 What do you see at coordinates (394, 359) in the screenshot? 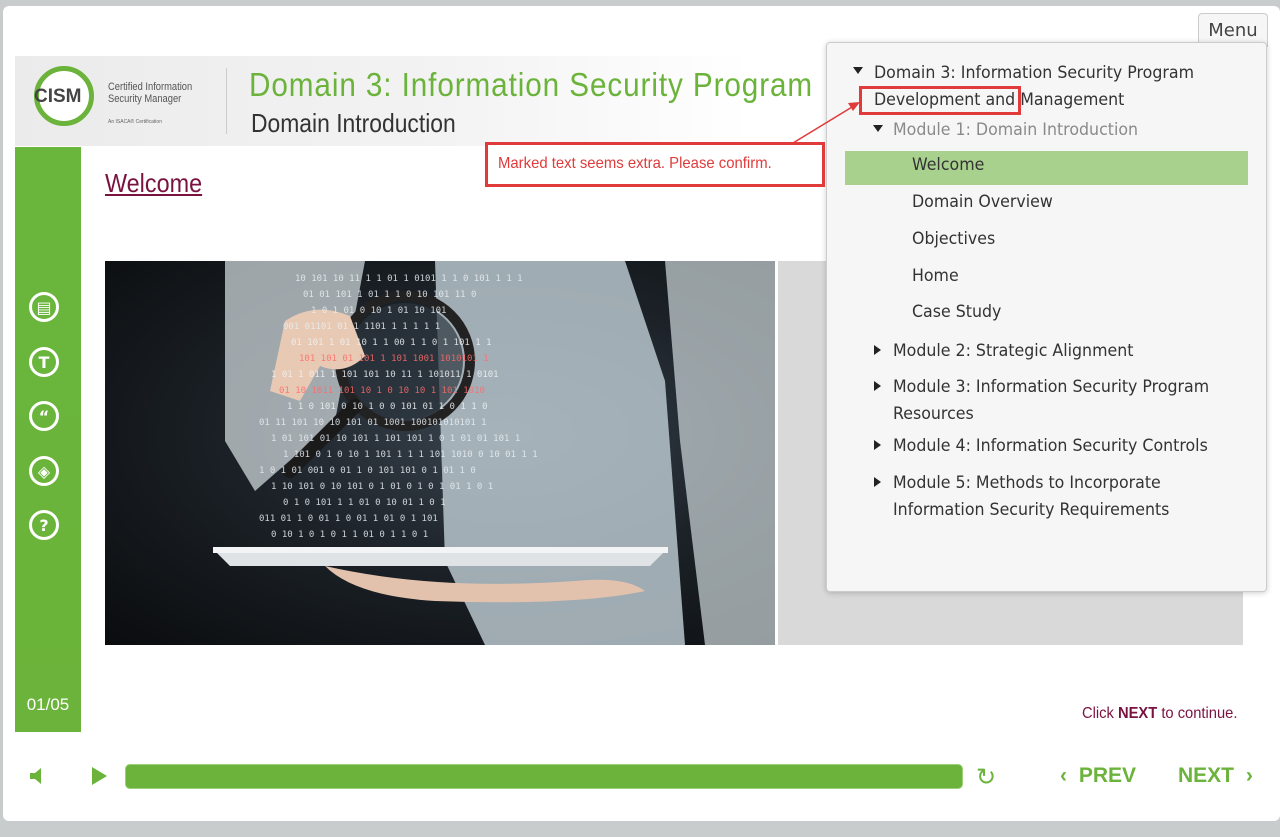
I see `binary-row: 101 101 01 101 1 101 1001 1010101 1` at bounding box center [394, 359].